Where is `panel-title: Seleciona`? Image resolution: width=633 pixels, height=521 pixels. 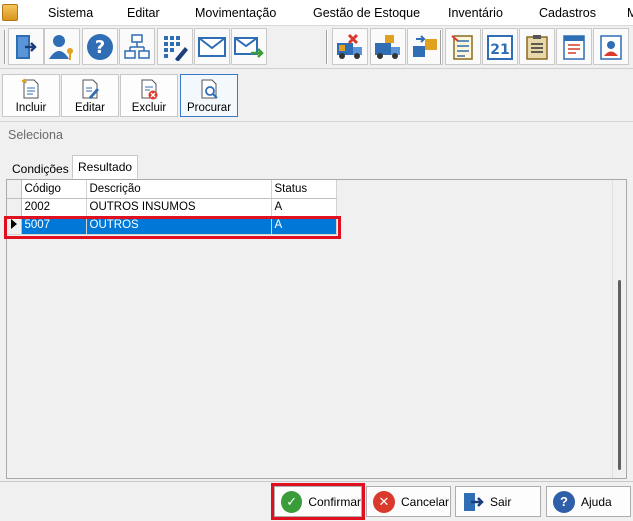
panel-title: Seleciona is located at coordinates (35, 135).